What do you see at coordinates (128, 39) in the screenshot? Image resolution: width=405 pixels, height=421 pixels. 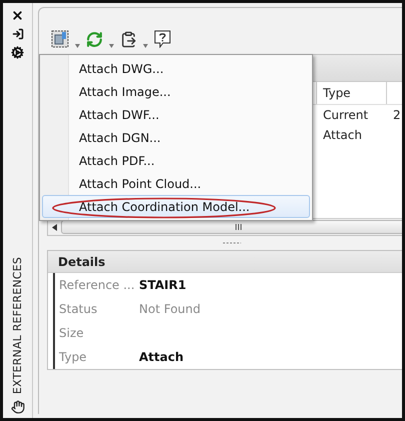 I see `clipboard-icon` at bounding box center [128, 39].